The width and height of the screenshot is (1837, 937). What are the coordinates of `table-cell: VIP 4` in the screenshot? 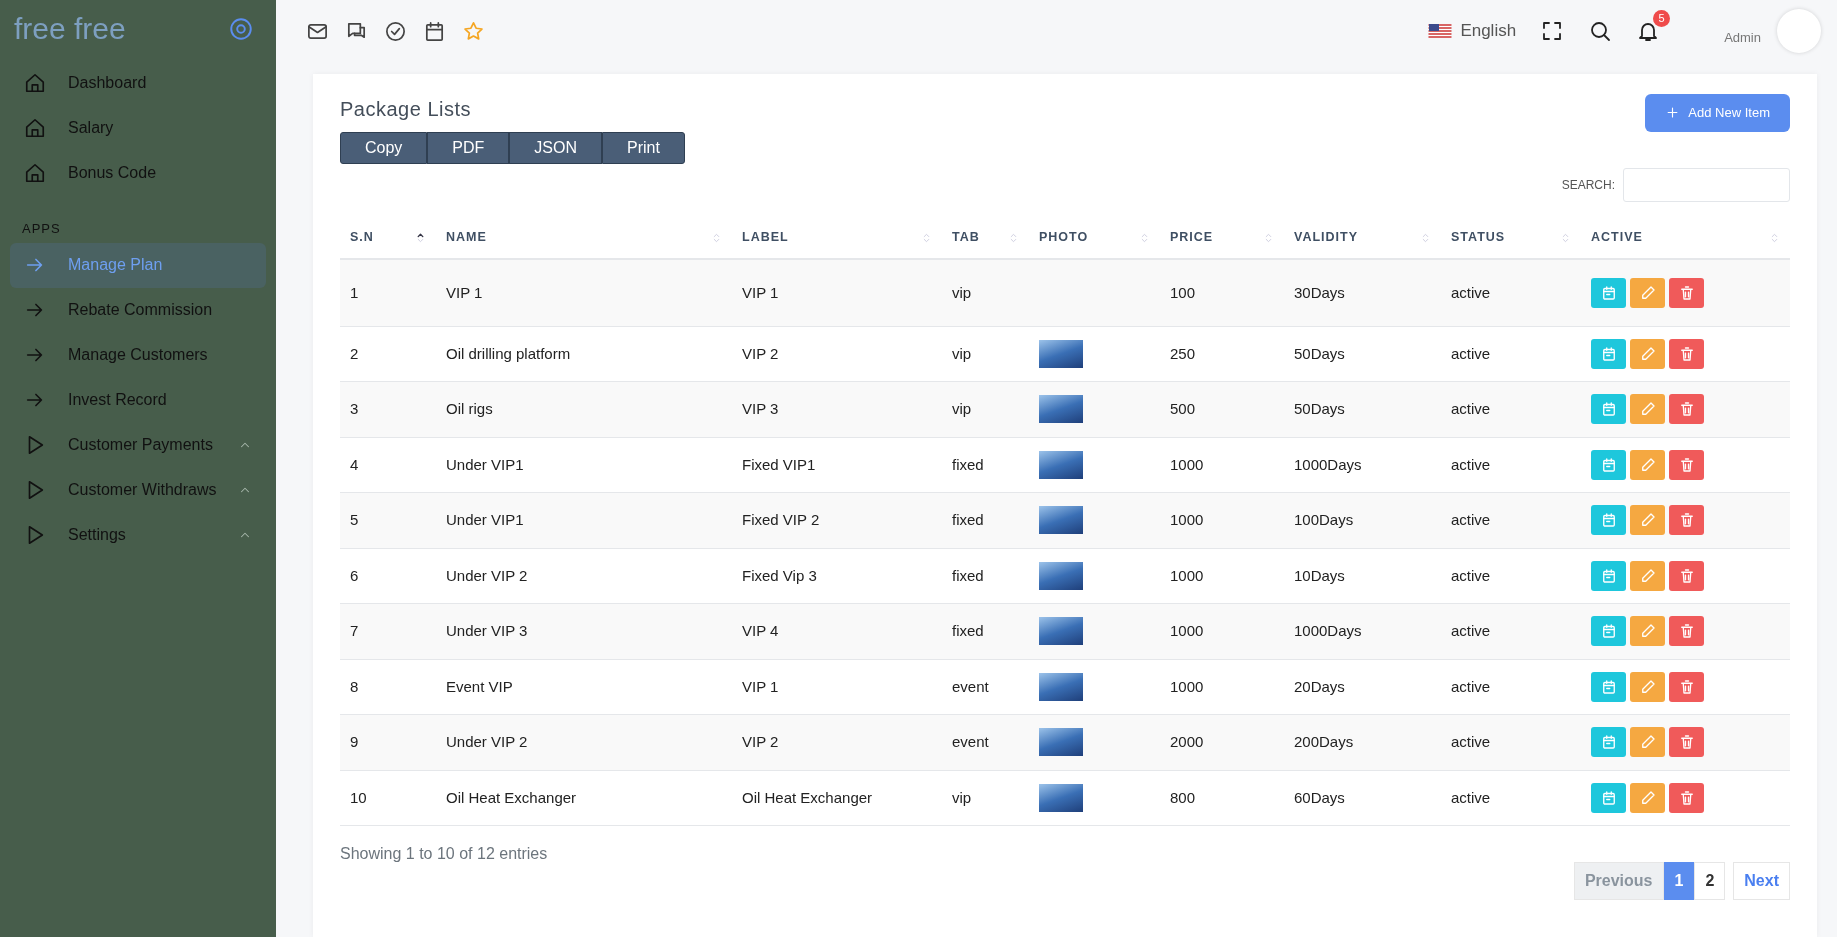 It's located at (760, 630).